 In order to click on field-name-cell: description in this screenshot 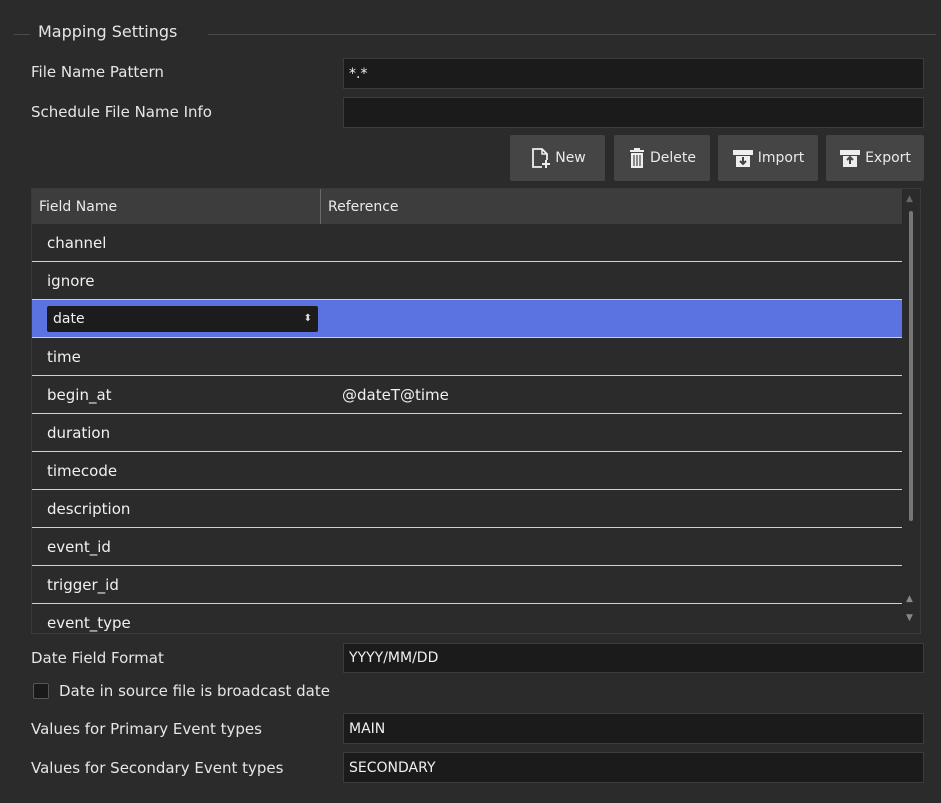, I will do `click(89, 508)`.